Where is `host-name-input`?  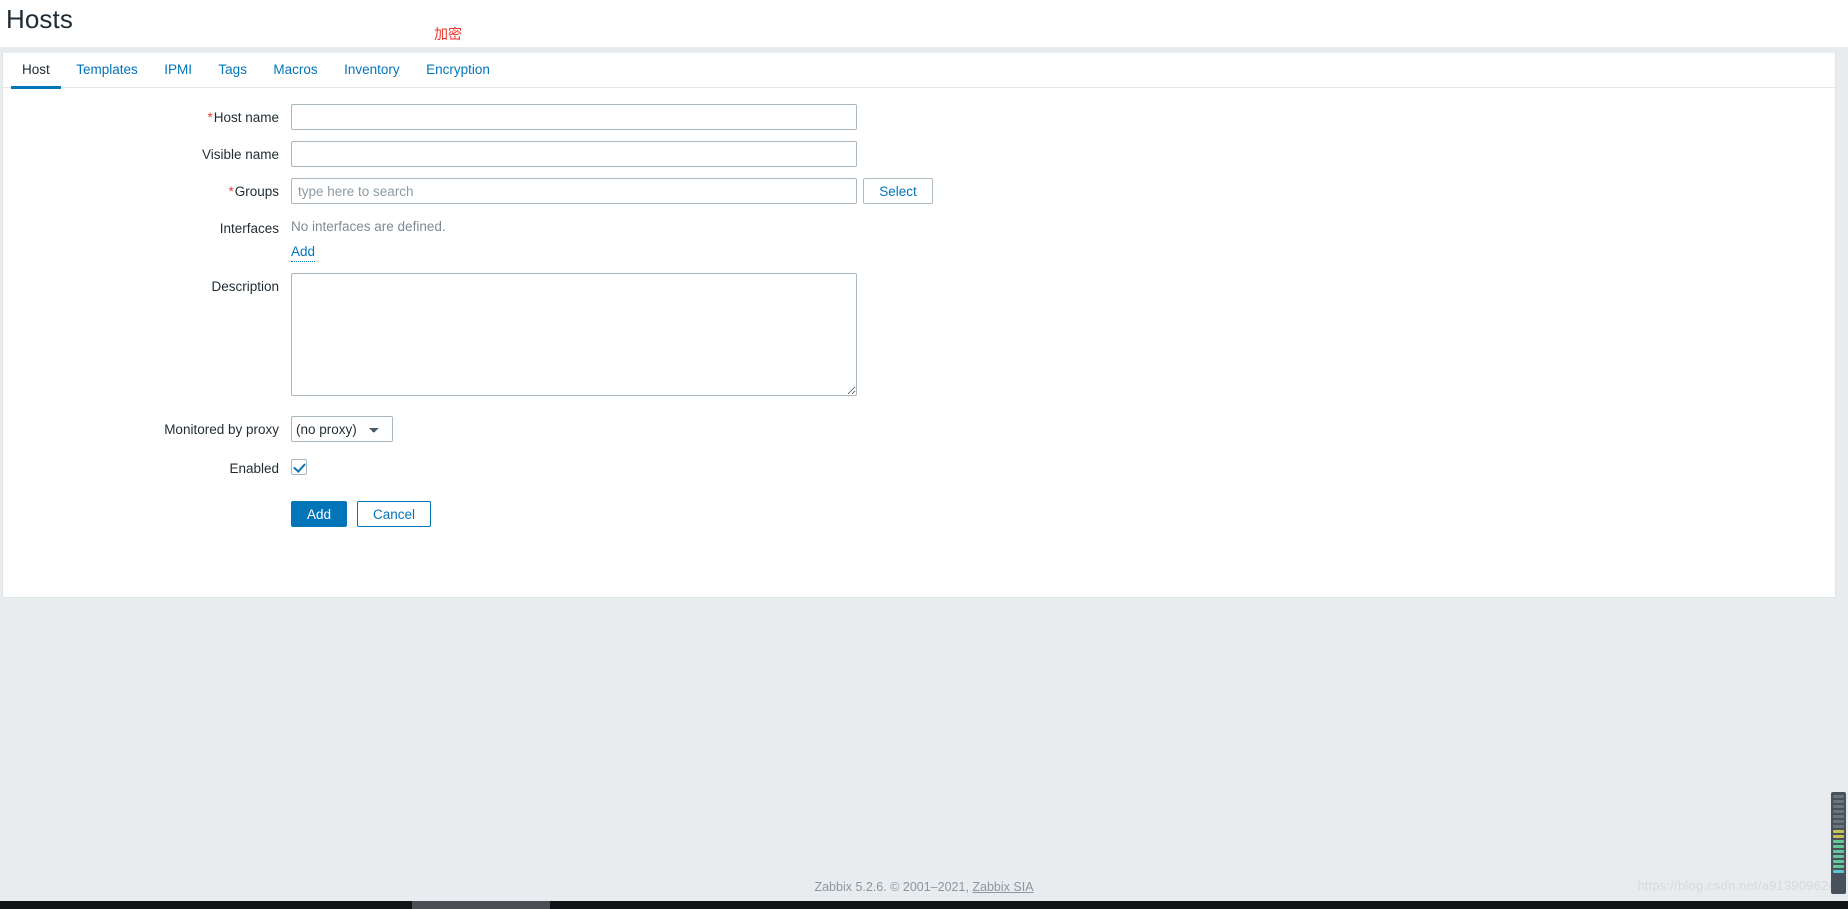
host-name-input is located at coordinates (574, 117).